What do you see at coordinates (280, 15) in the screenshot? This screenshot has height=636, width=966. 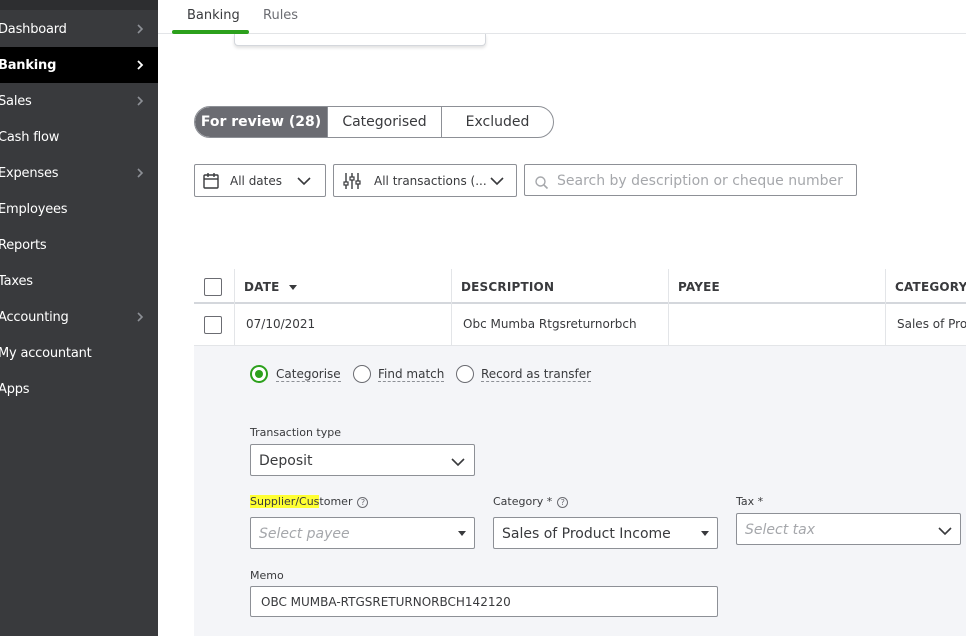 I see `tab-rules: Rules` at bounding box center [280, 15].